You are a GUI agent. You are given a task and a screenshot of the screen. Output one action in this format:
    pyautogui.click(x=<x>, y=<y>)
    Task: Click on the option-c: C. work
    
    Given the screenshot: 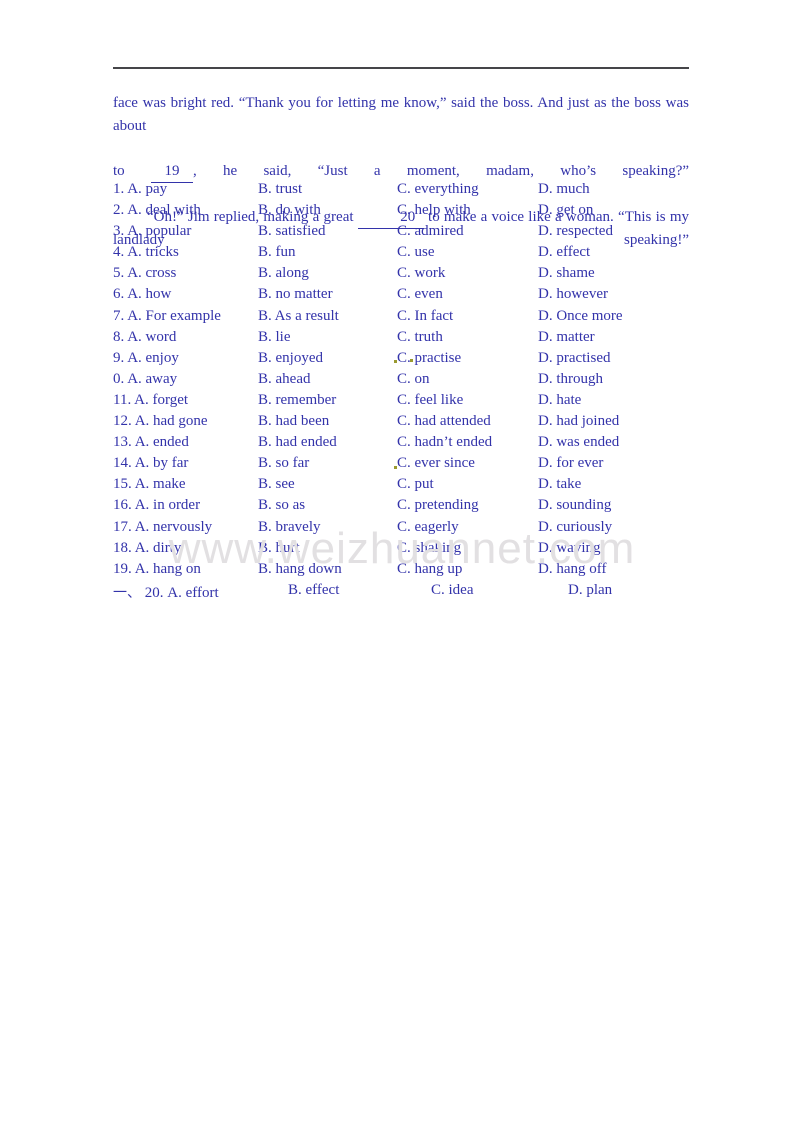 What is the action you would take?
    pyautogui.click(x=421, y=273)
    